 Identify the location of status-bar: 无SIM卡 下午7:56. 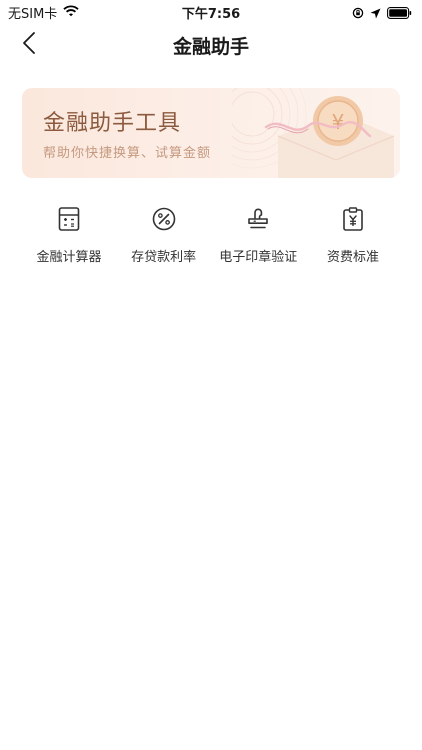
(211, 11).